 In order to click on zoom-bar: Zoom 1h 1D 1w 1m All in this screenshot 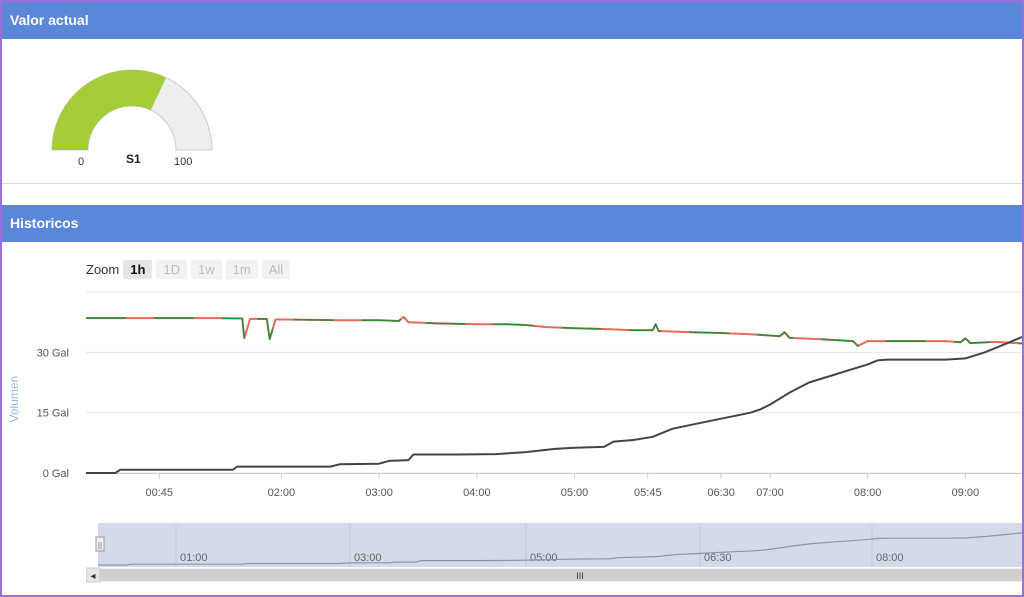, I will do `click(188, 269)`.